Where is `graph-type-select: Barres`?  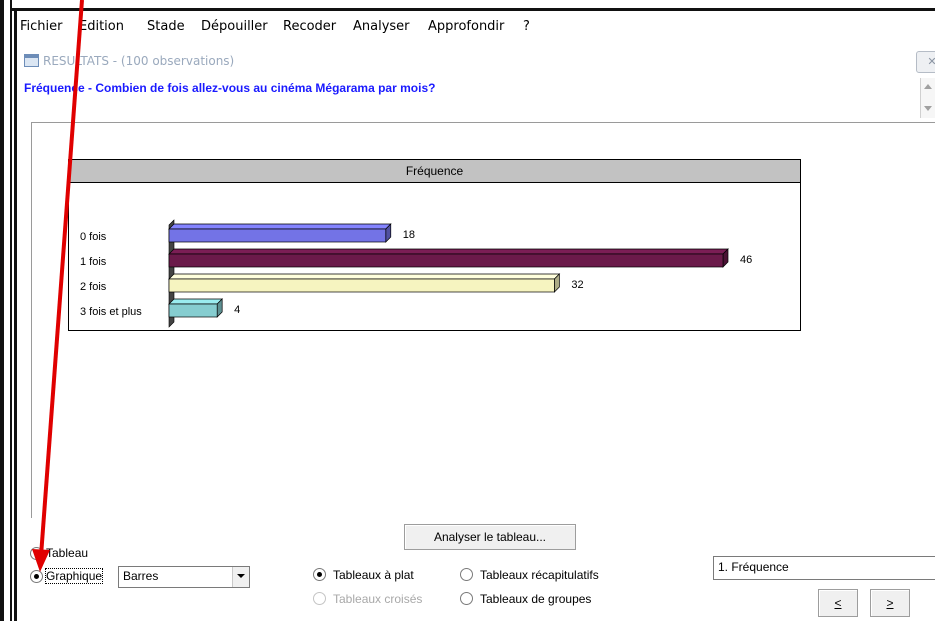 graph-type-select: Barres is located at coordinates (184, 577).